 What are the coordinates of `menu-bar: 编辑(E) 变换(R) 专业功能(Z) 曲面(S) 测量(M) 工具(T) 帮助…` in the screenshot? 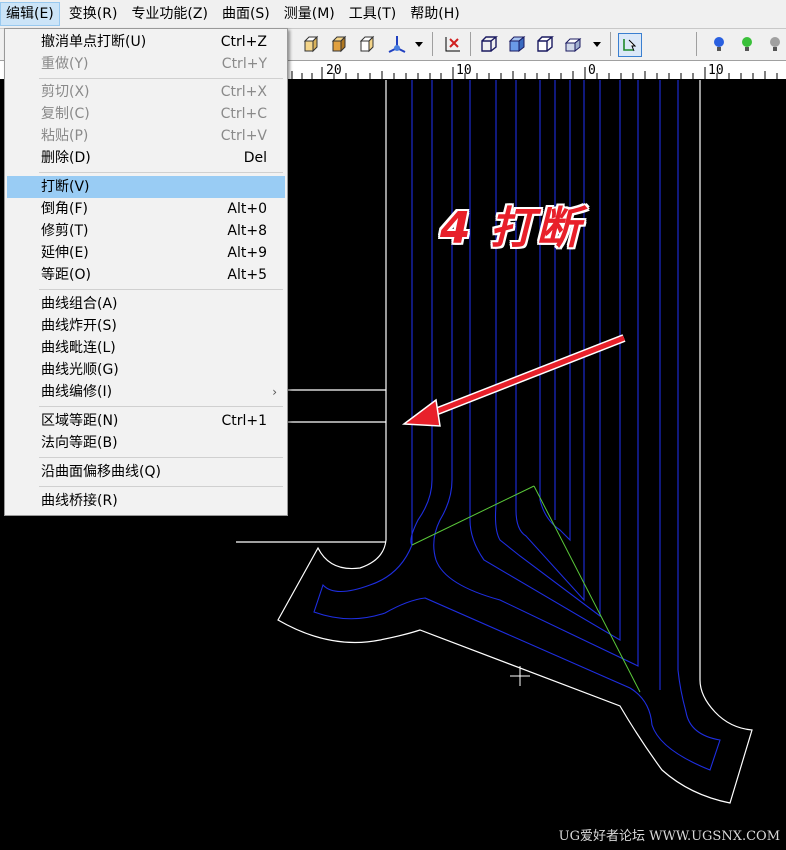 It's located at (393, 14).